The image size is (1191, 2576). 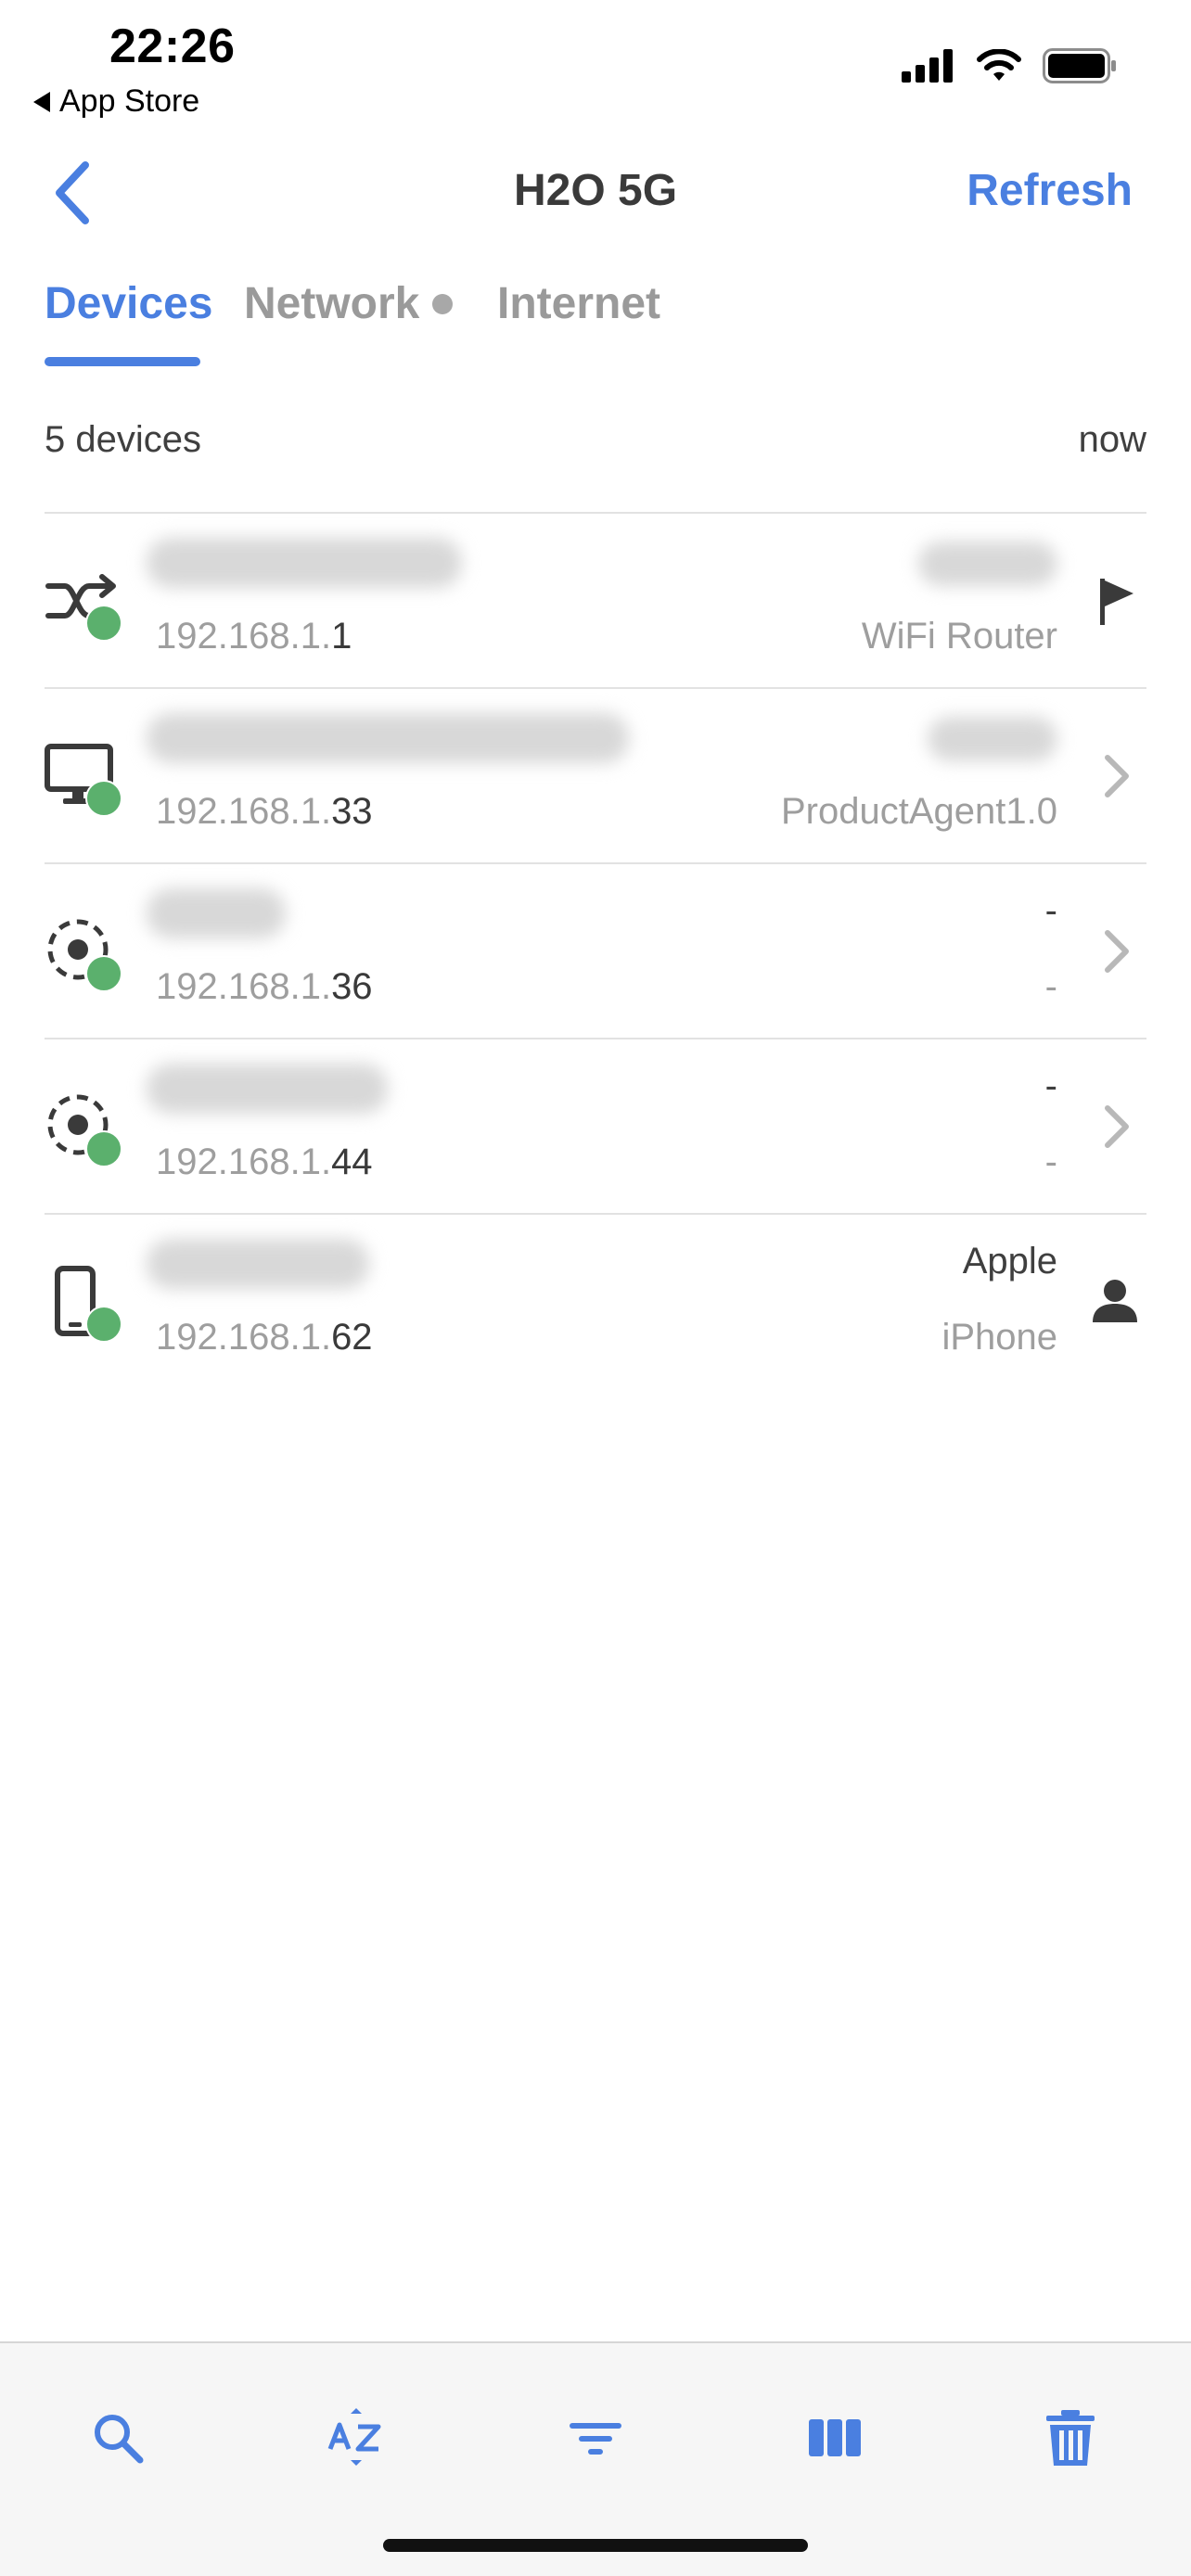 What do you see at coordinates (595, 2545) in the screenshot?
I see `home-indicator` at bounding box center [595, 2545].